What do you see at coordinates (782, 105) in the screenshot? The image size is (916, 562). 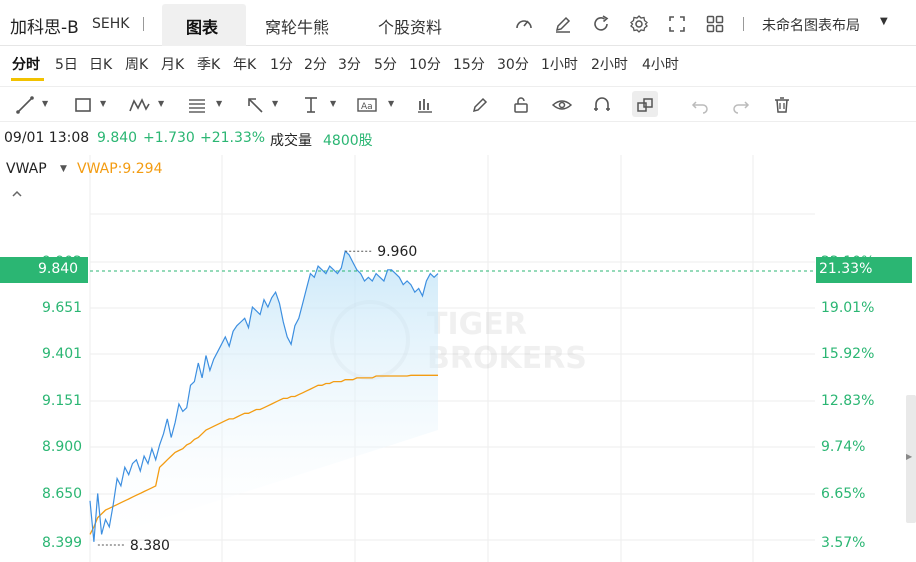 I see `trash-icon` at bounding box center [782, 105].